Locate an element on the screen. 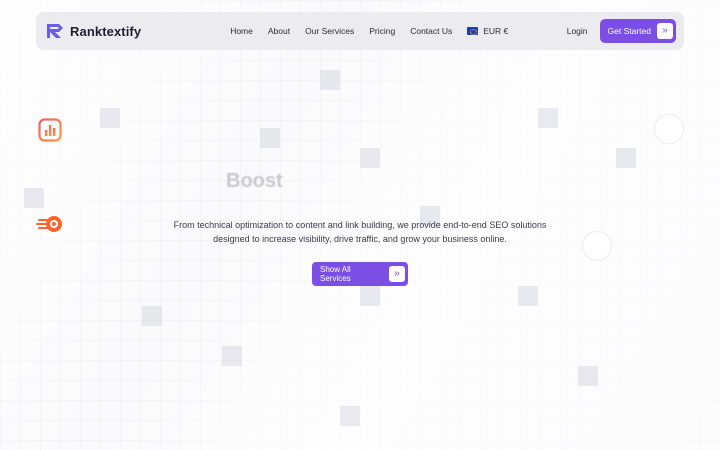  nav-our-services: Our Services is located at coordinates (329, 31).